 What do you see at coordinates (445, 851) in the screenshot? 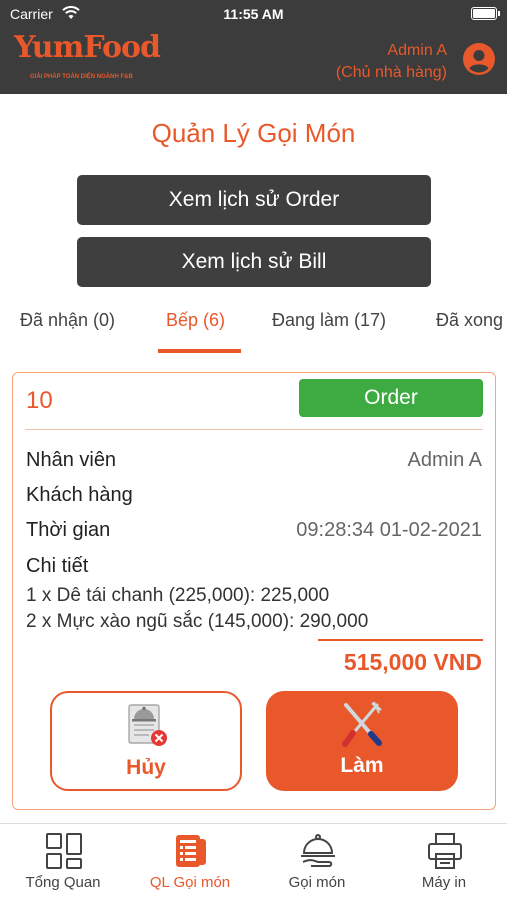
I see `printer-icon` at bounding box center [445, 851].